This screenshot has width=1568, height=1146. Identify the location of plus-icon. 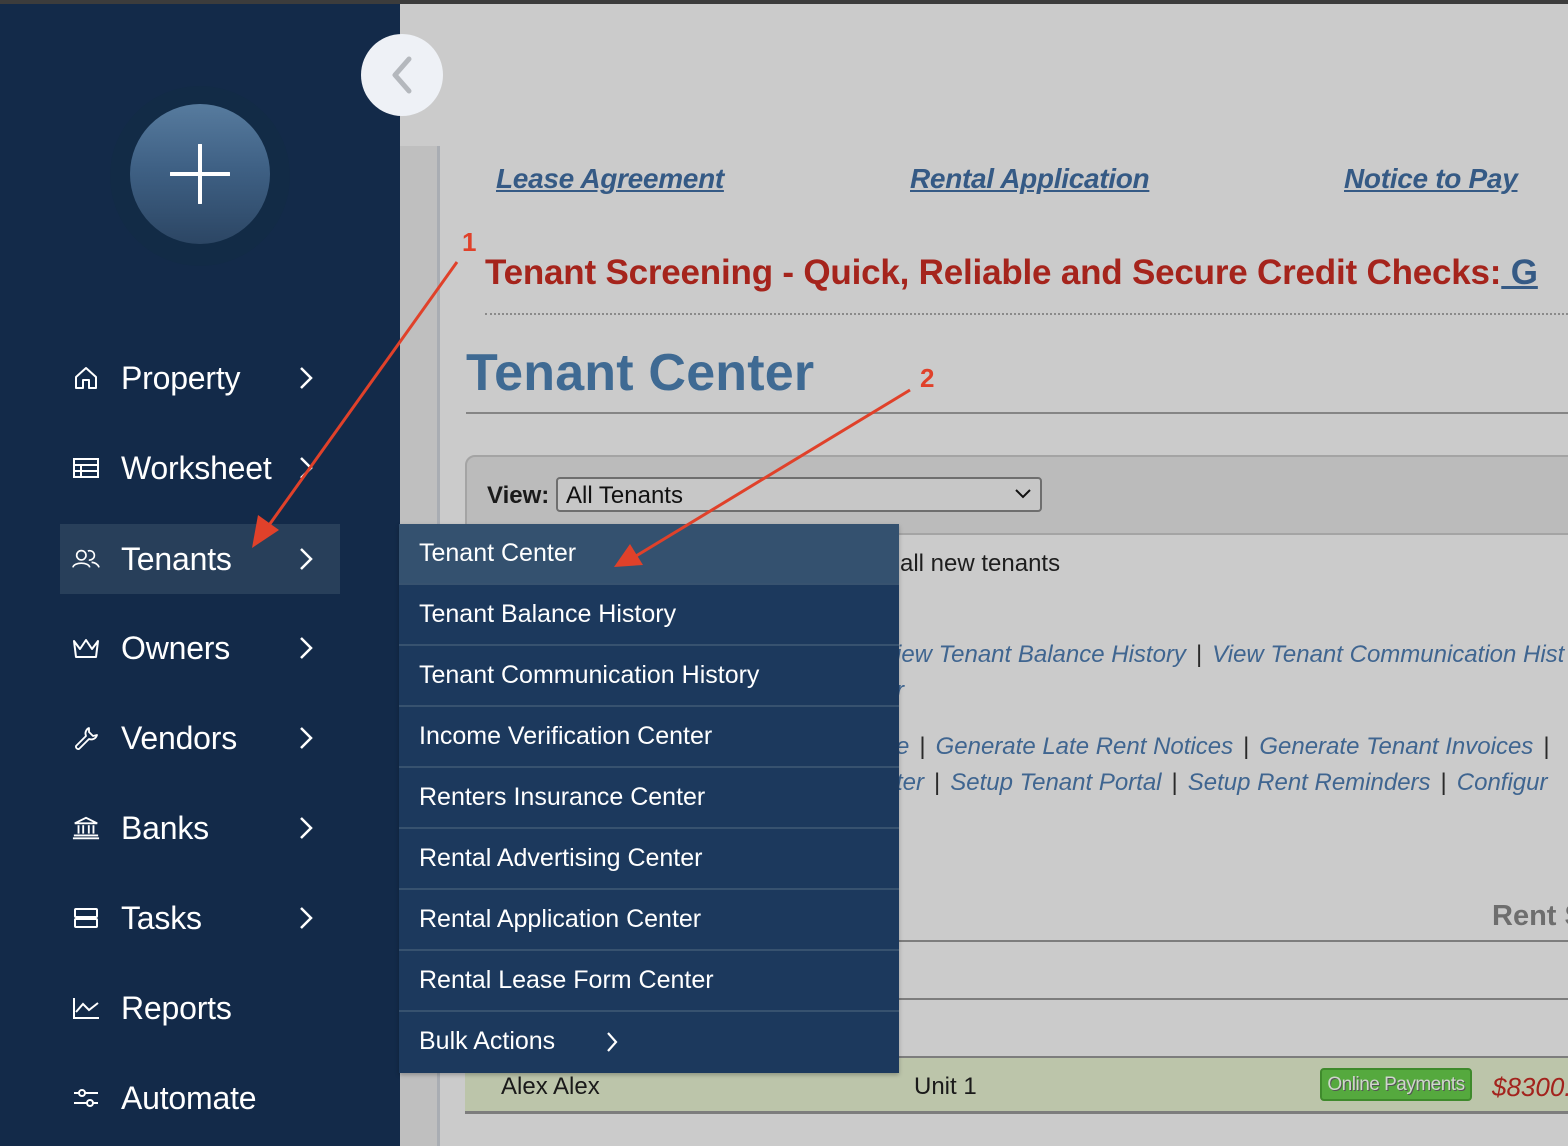
(200, 174).